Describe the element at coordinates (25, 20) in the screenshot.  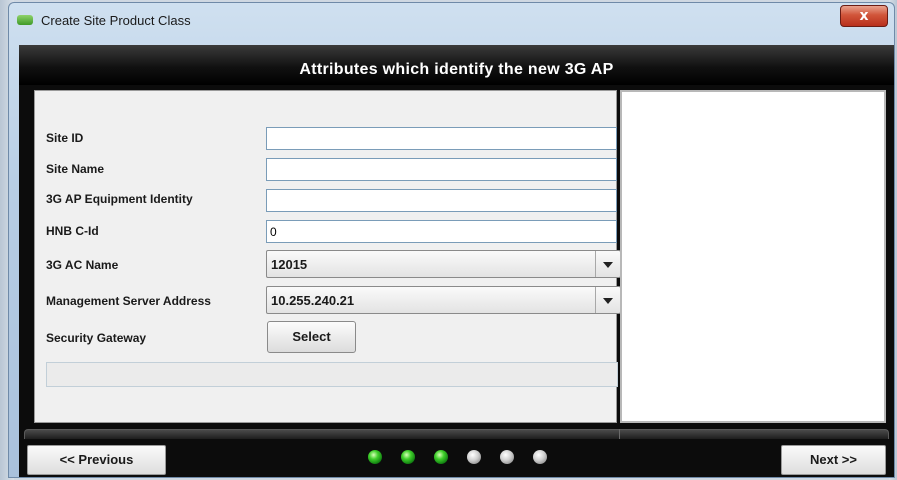
I see `app-icon` at that location.